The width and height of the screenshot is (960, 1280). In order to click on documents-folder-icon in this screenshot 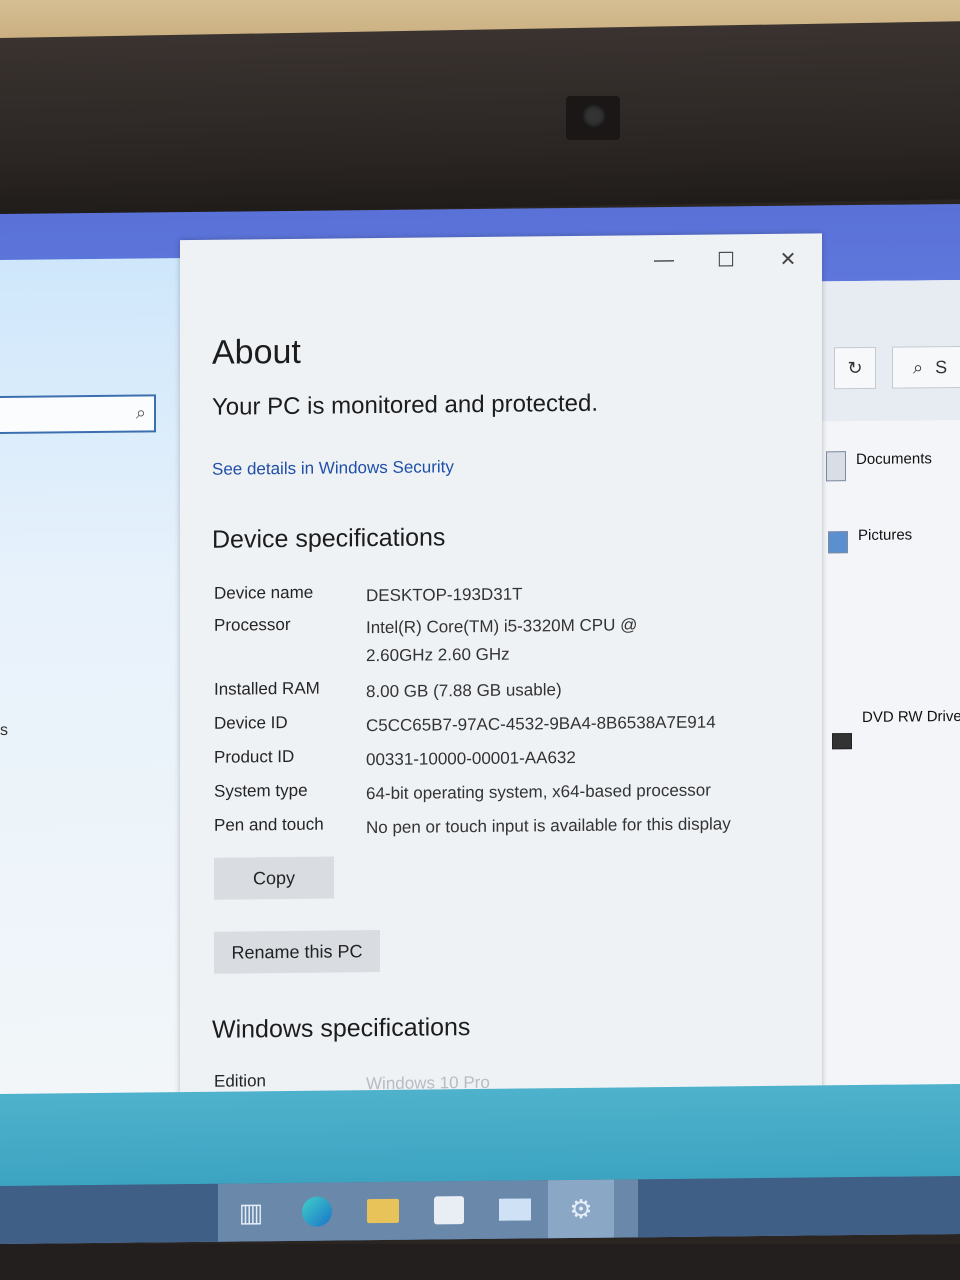, I will do `click(836, 466)`.